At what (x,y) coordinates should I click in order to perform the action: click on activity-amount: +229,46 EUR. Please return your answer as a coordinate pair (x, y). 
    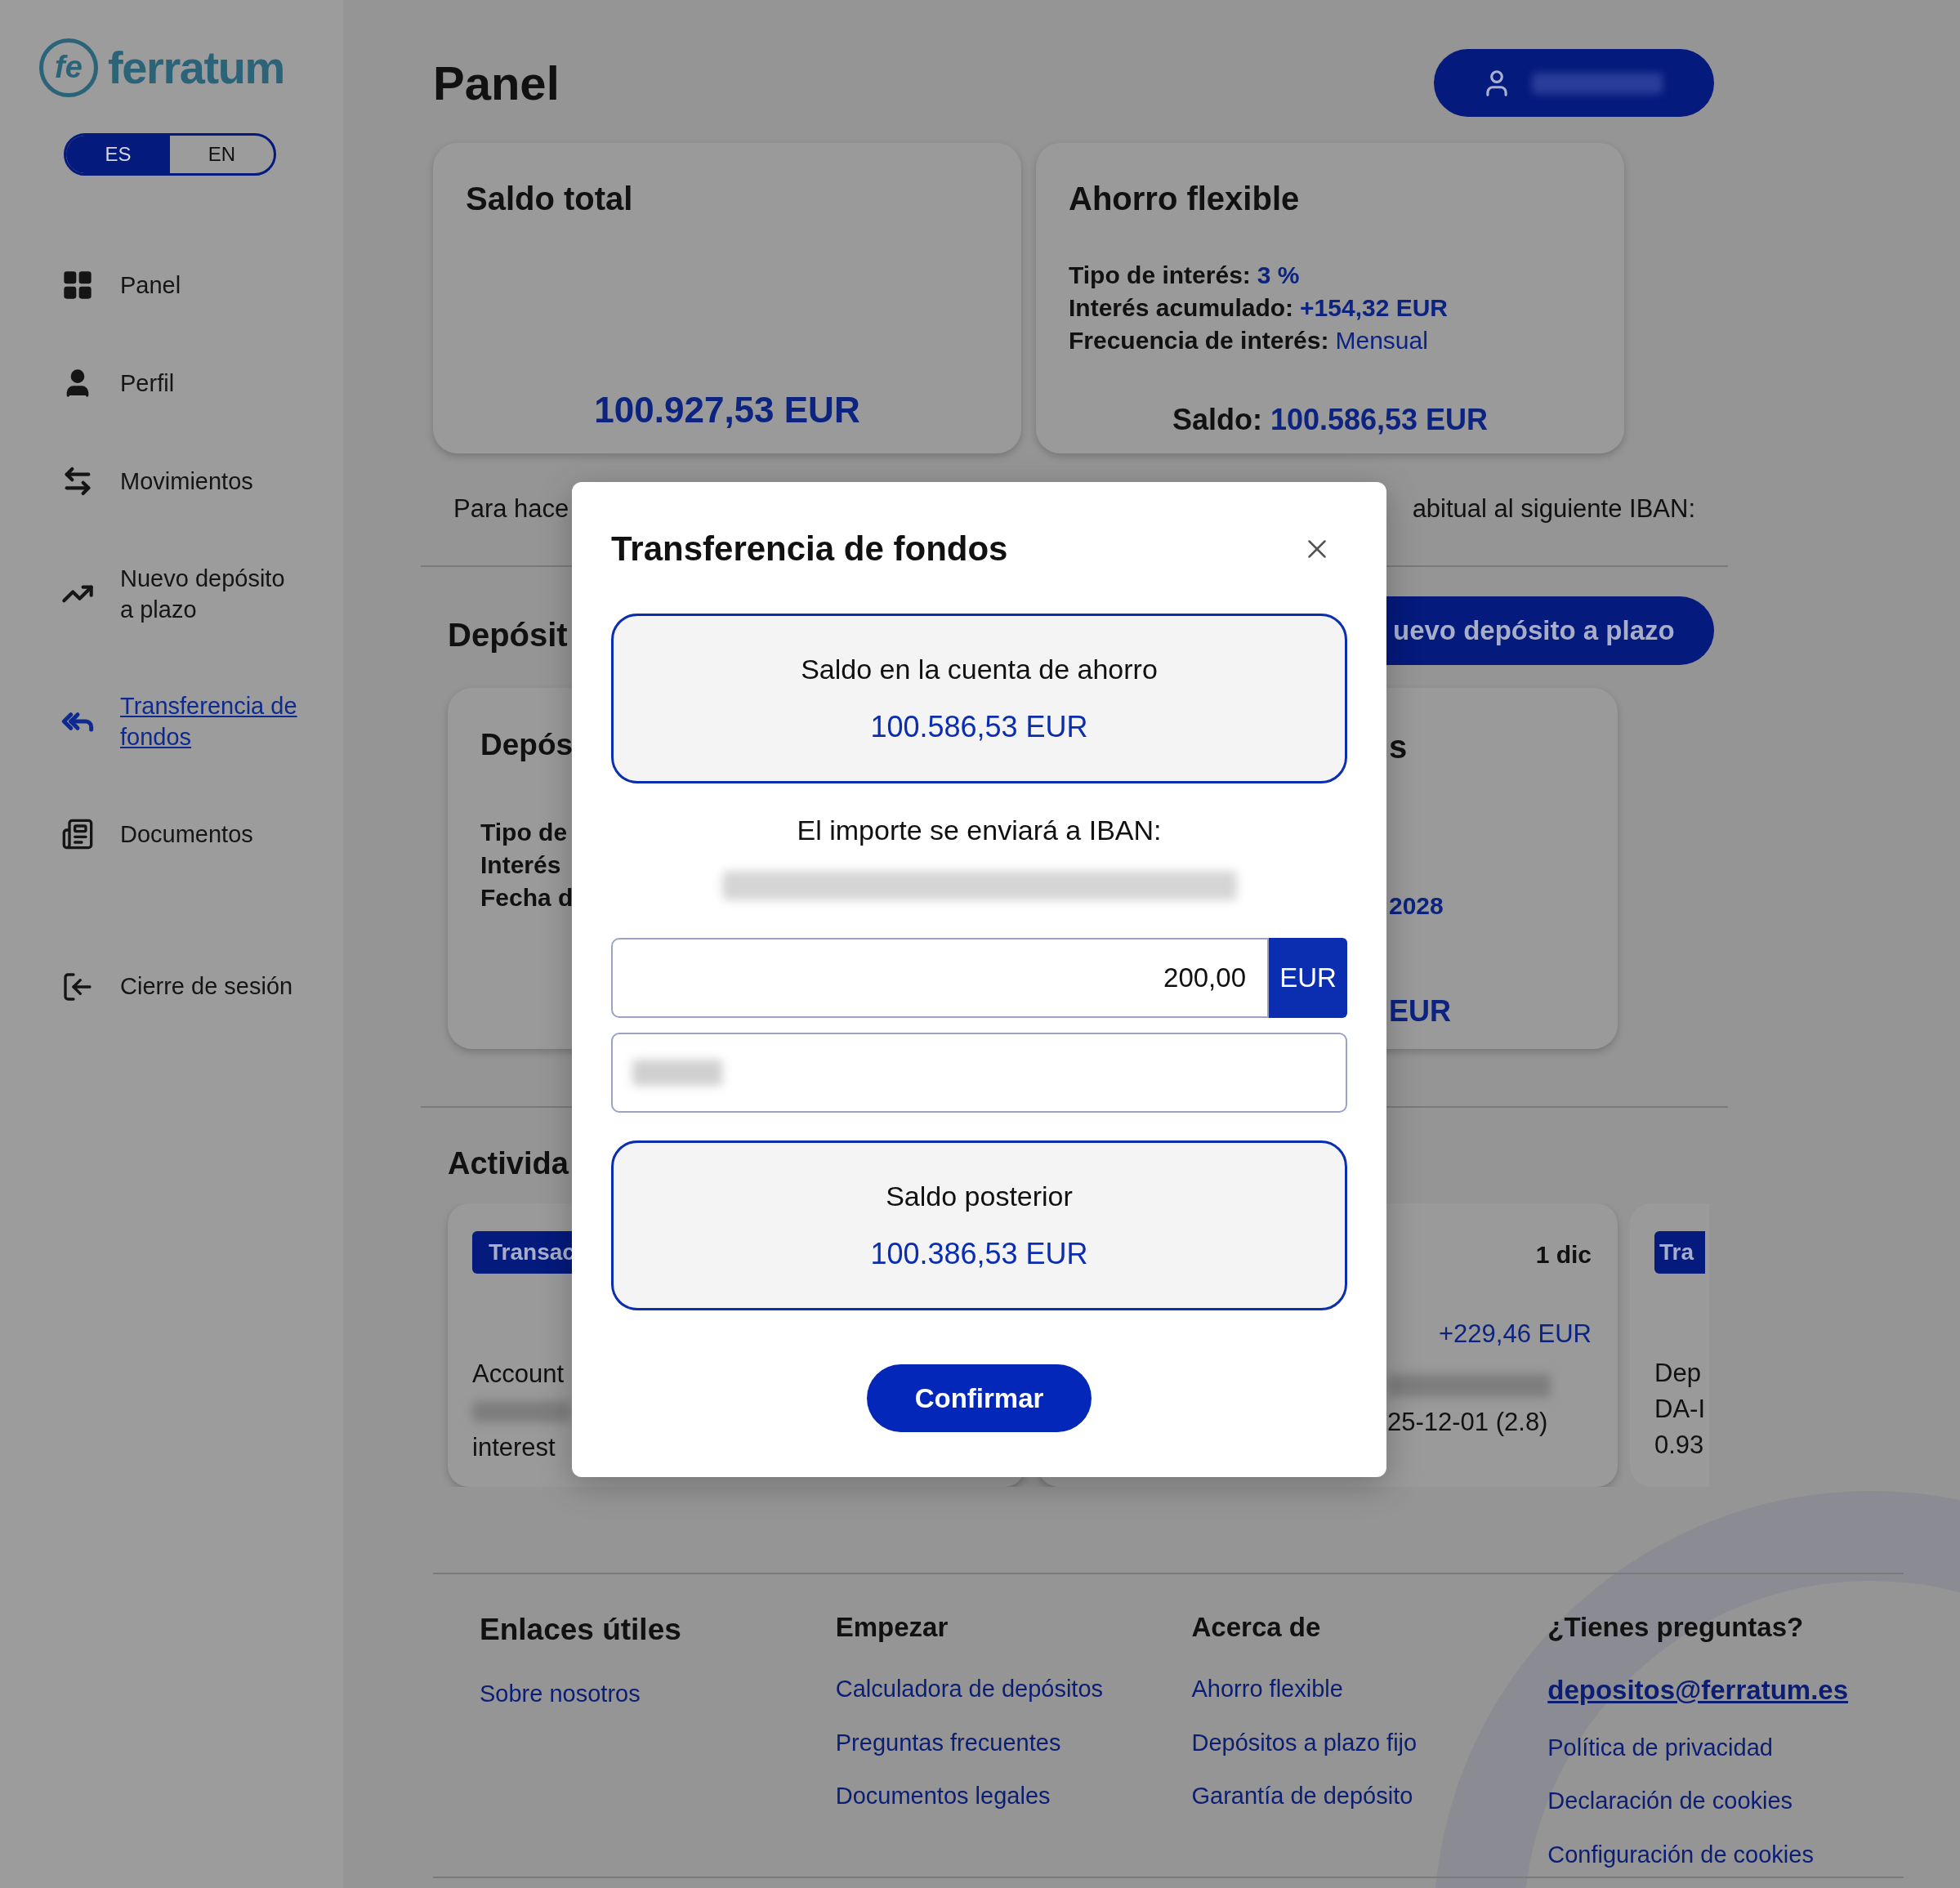
    Looking at the image, I should click on (1515, 1334).